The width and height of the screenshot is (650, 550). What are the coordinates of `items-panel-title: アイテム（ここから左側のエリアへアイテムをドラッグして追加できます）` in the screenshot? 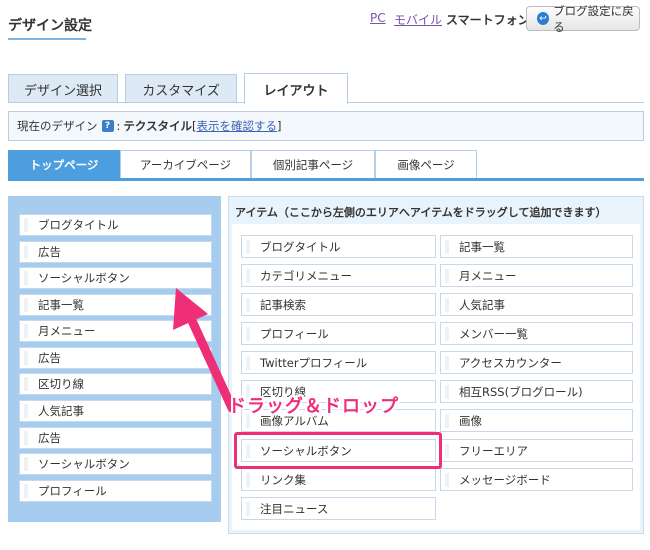 It's located at (421, 212).